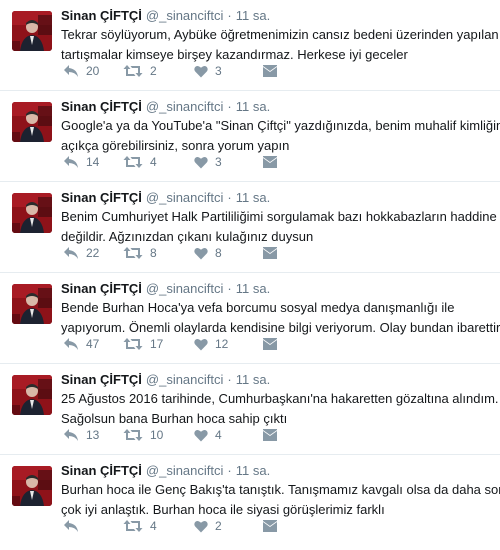 This screenshot has width=500, height=550. I want to click on like-button: 12, so click(211, 344).